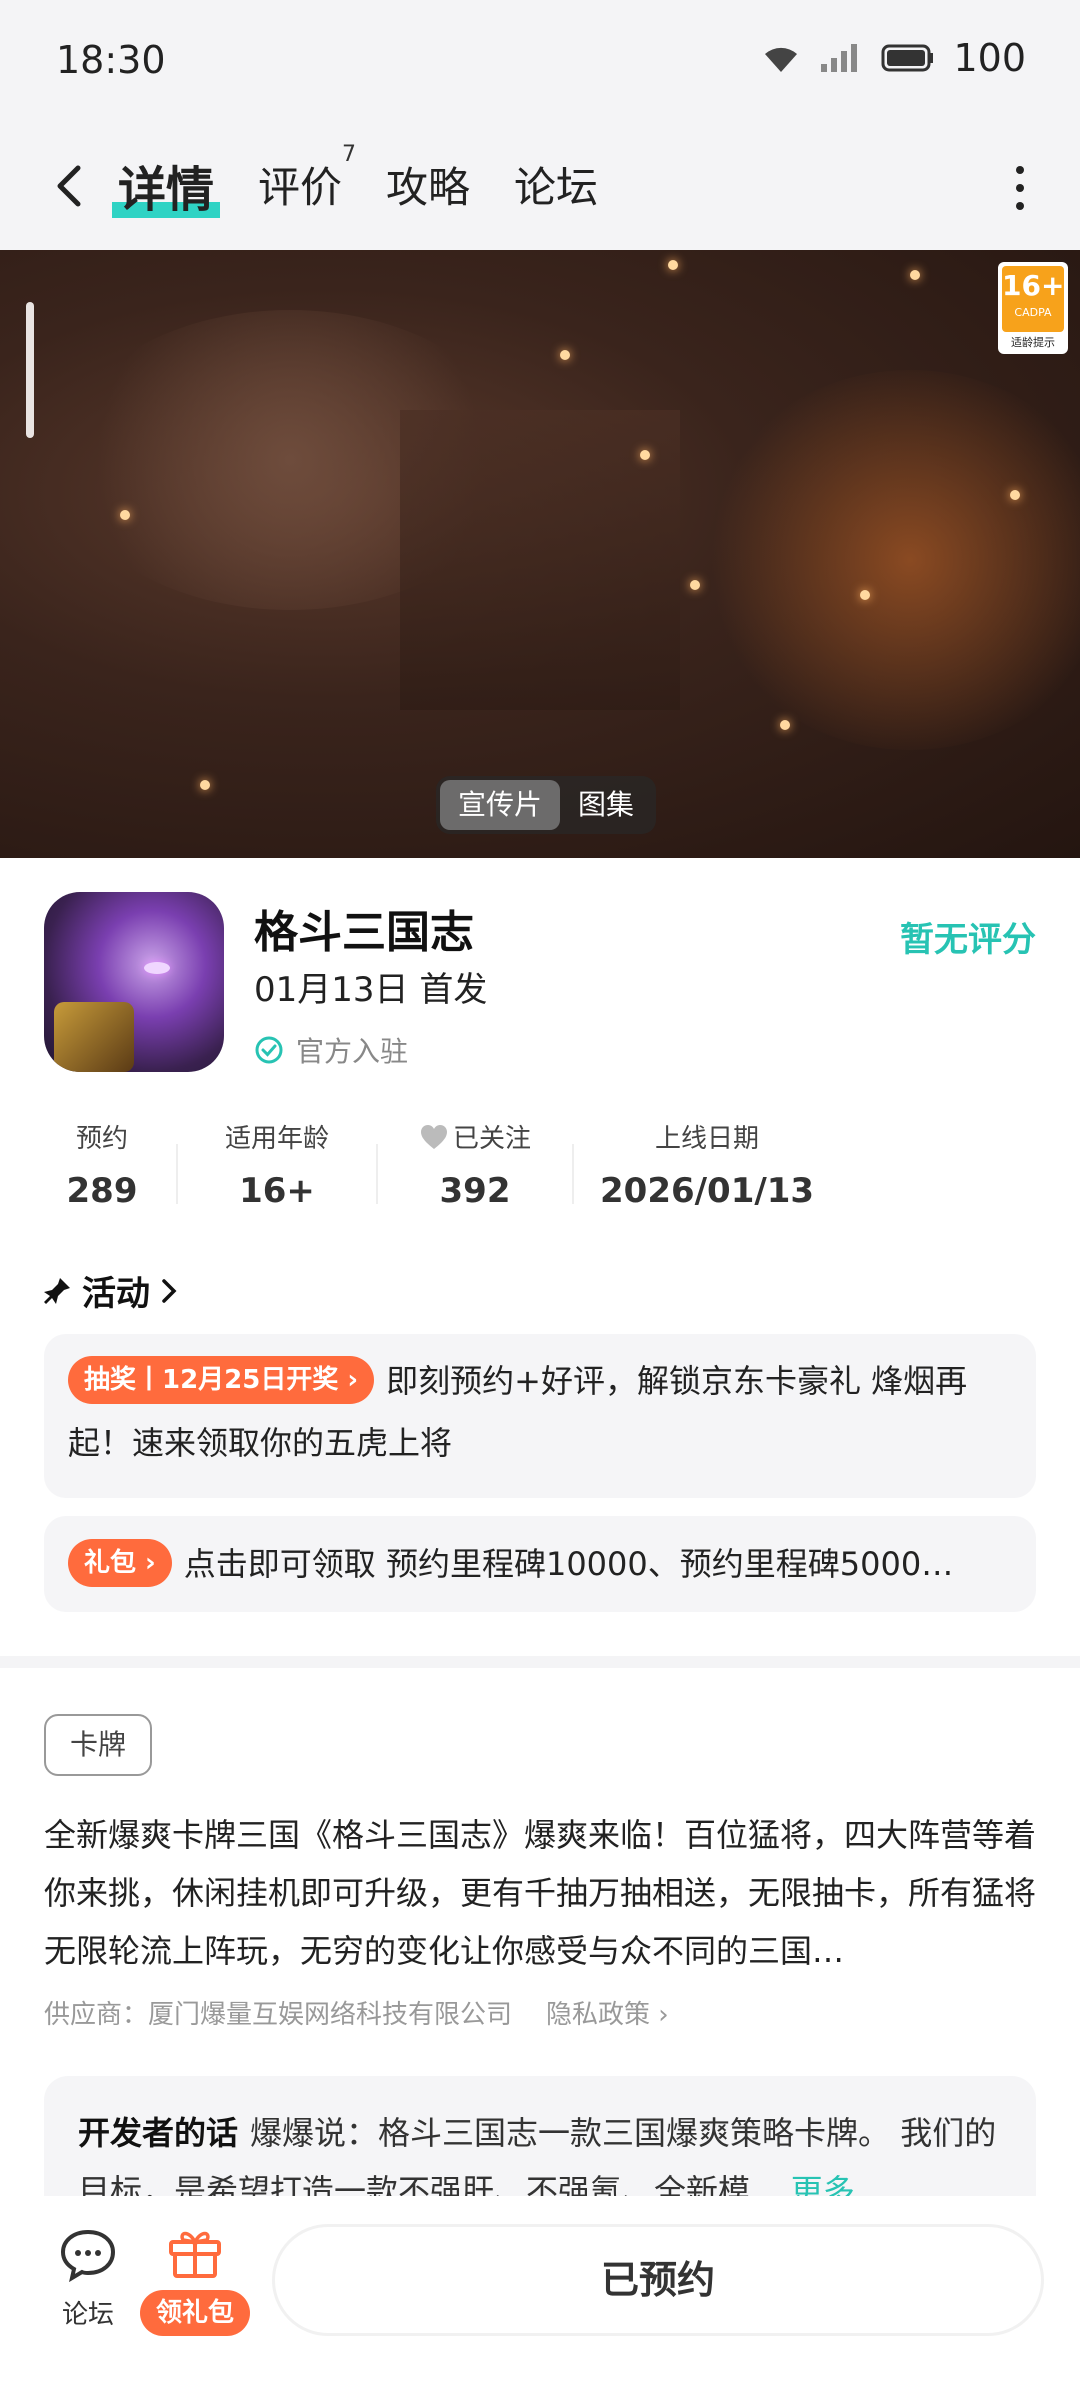 The width and height of the screenshot is (1080, 2400). I want to click on back-arrow-icon, so click(72, 186).